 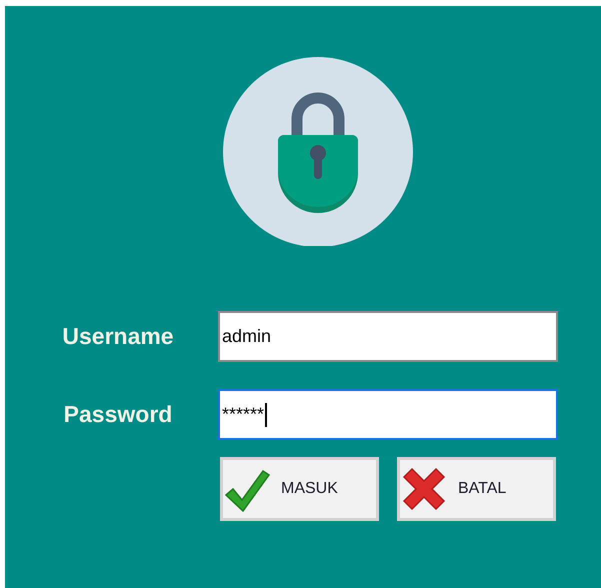 I want to click on padlock-icon, so click(x=317, y=151).